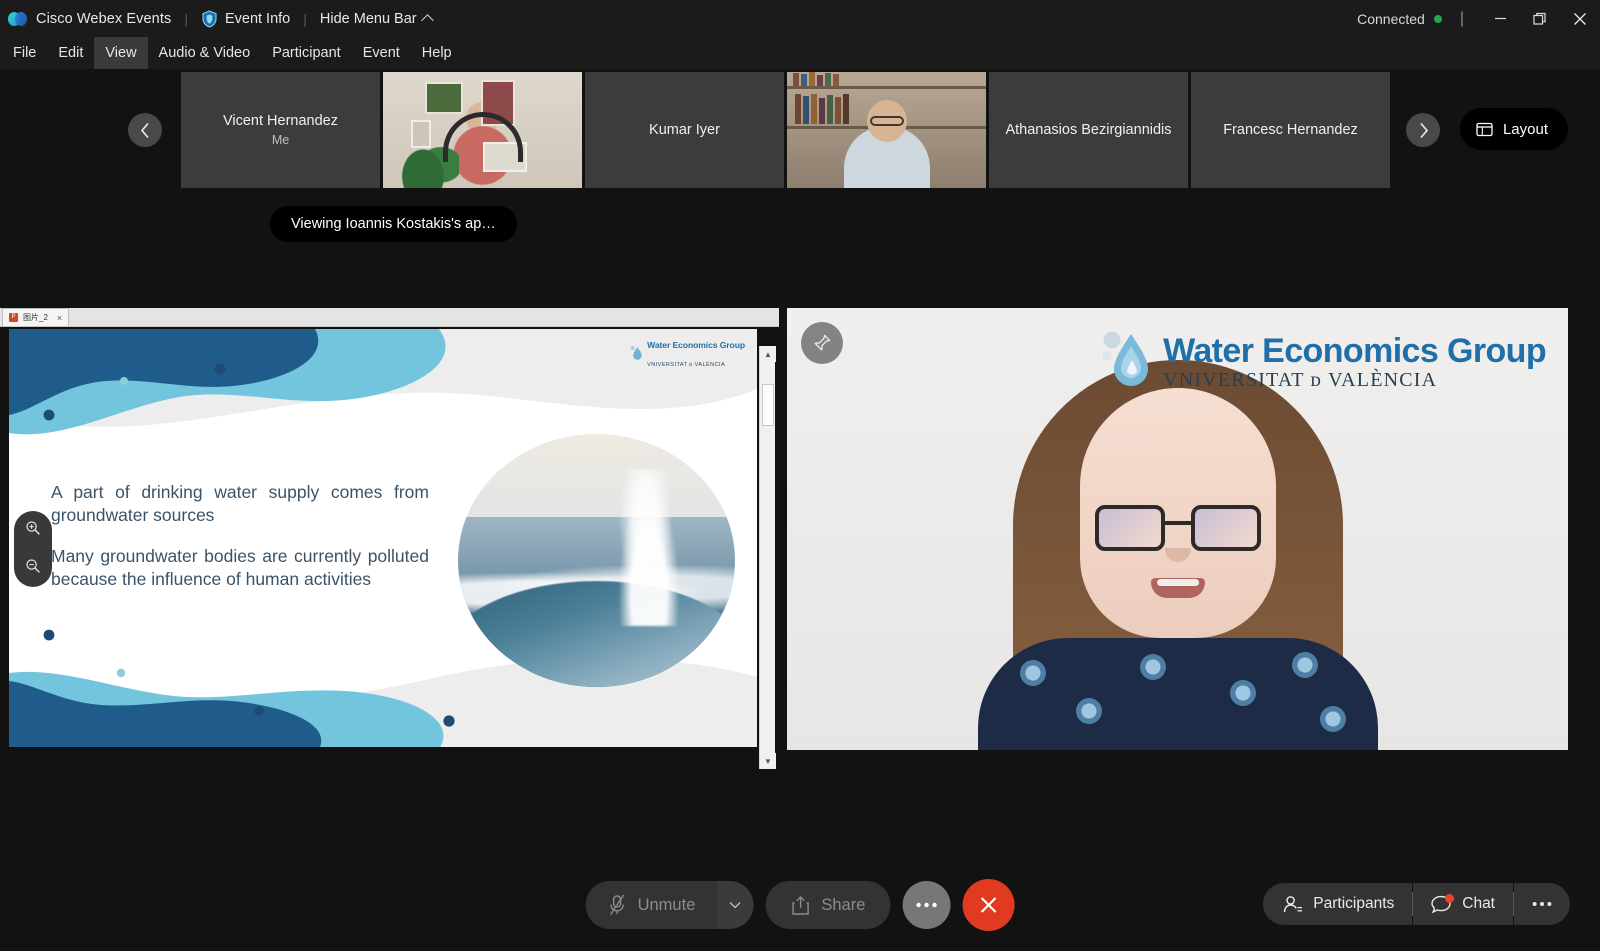 This screenshot has height=951, width=1600. I want to click on share-upload-icon, so click(800, 905).